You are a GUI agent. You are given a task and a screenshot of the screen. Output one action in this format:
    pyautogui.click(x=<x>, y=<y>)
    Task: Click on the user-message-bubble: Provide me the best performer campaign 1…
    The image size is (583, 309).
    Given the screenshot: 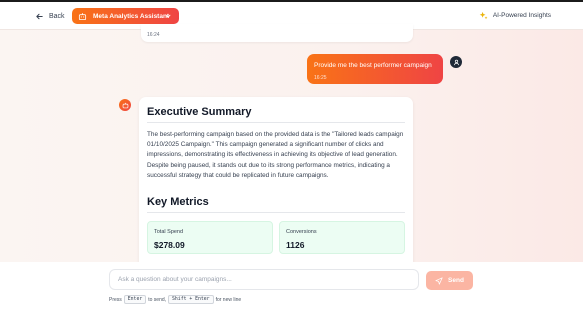 What is the action you would take?
    pyautogui.click(x=375, y=69)
    